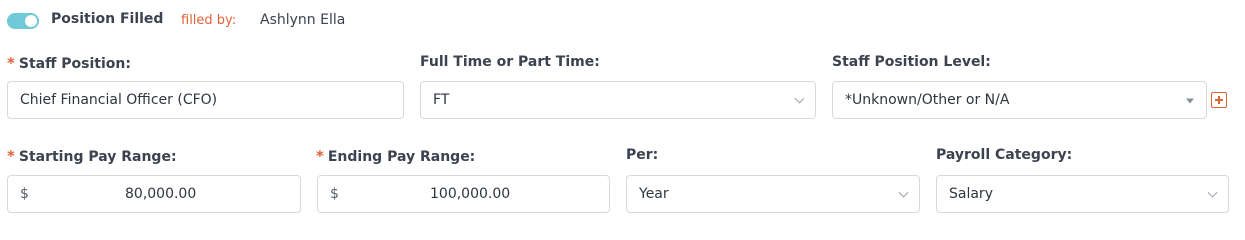 The height and width of the screenshot is (240, 1245). I want to click on starting-pay-value: 80,000.00, so click(161, 194).